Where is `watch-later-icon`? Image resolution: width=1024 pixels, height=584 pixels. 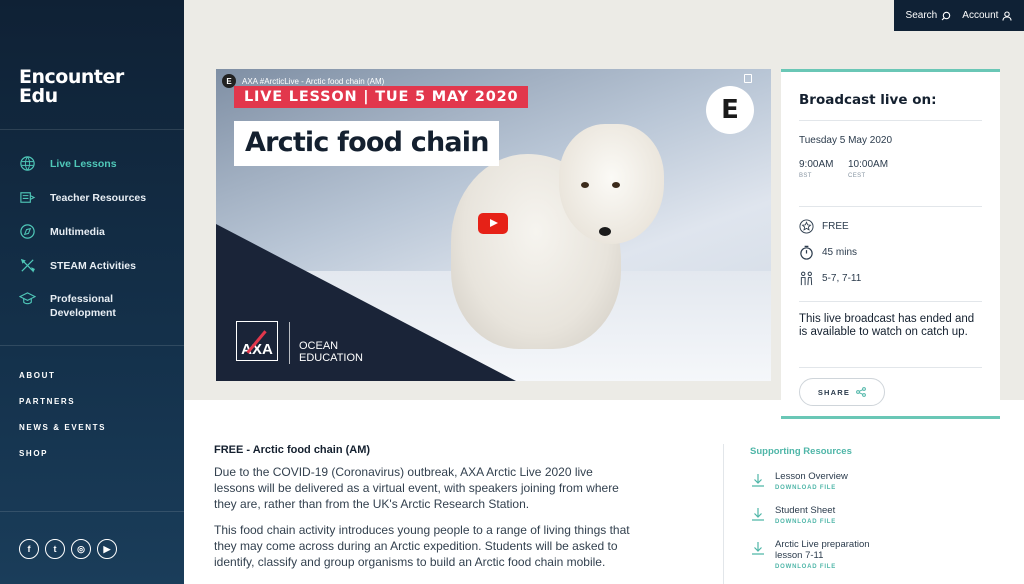
watch-later-icon is located at coordinates (748, 78).